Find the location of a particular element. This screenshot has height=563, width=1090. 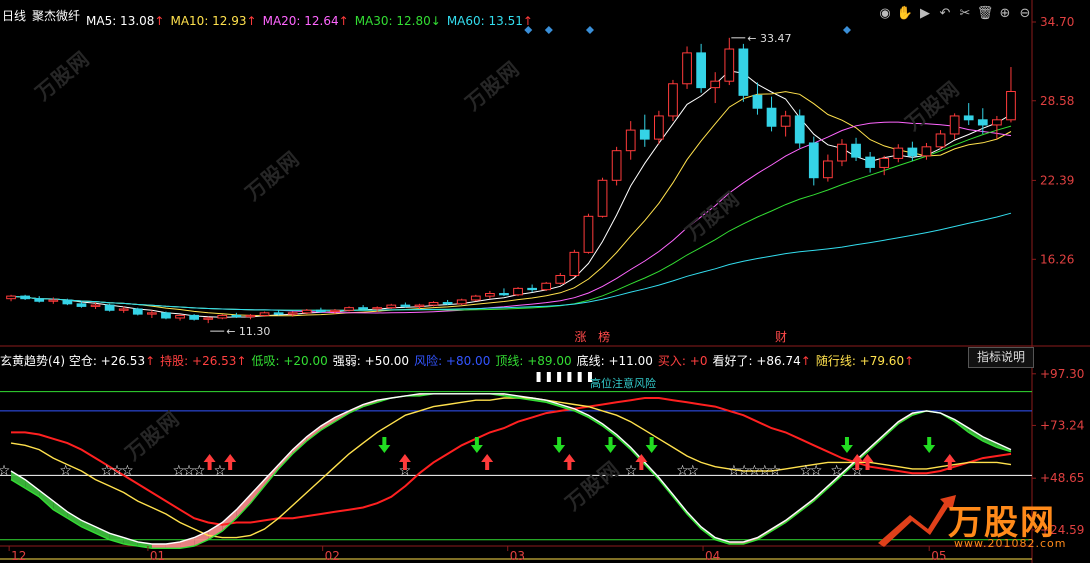

ma-legend-item-2: MA20: 12.64↑ is located at coordinates (305, 21).